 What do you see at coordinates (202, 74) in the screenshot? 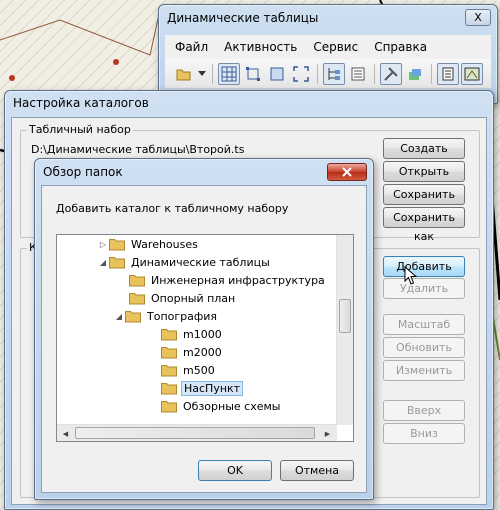
I see `dropdown-arrow-icon` at bounding box center [202, 74].